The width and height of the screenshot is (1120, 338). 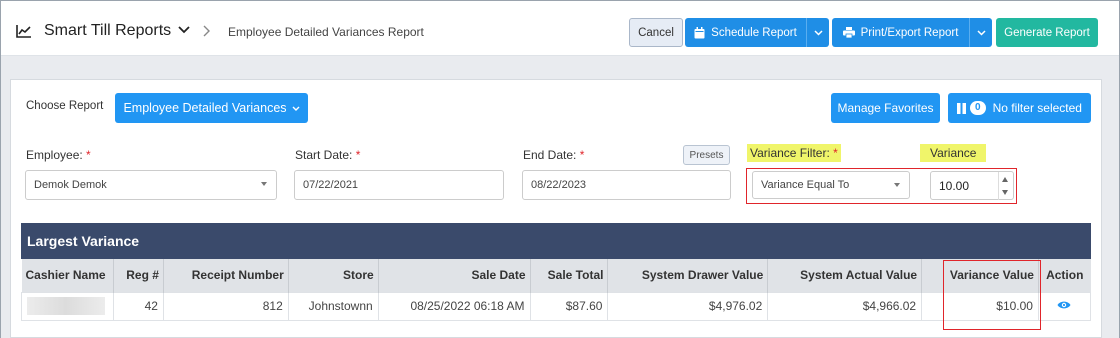 I want to click on col-system-actual-value: System Actual Value, so click(x=845, y=275).